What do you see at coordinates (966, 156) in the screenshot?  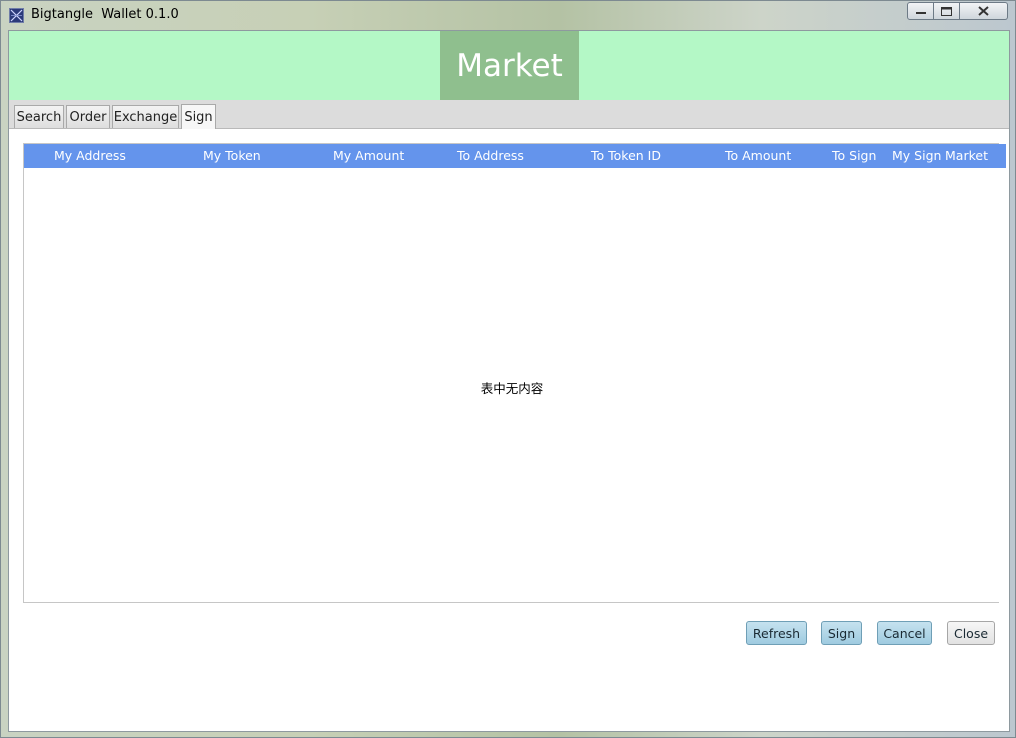 I see `column-header-market: Market` at bounding box center [966, 156].